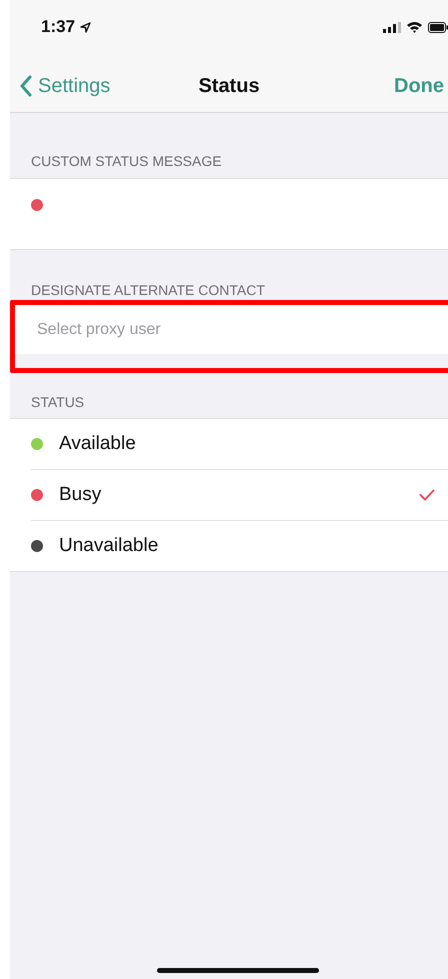 The image size is (448, 979). What do you see at coordinates (229, 214) in the screenshot?
I see `status-message-field` at bounding box center [229, 214].